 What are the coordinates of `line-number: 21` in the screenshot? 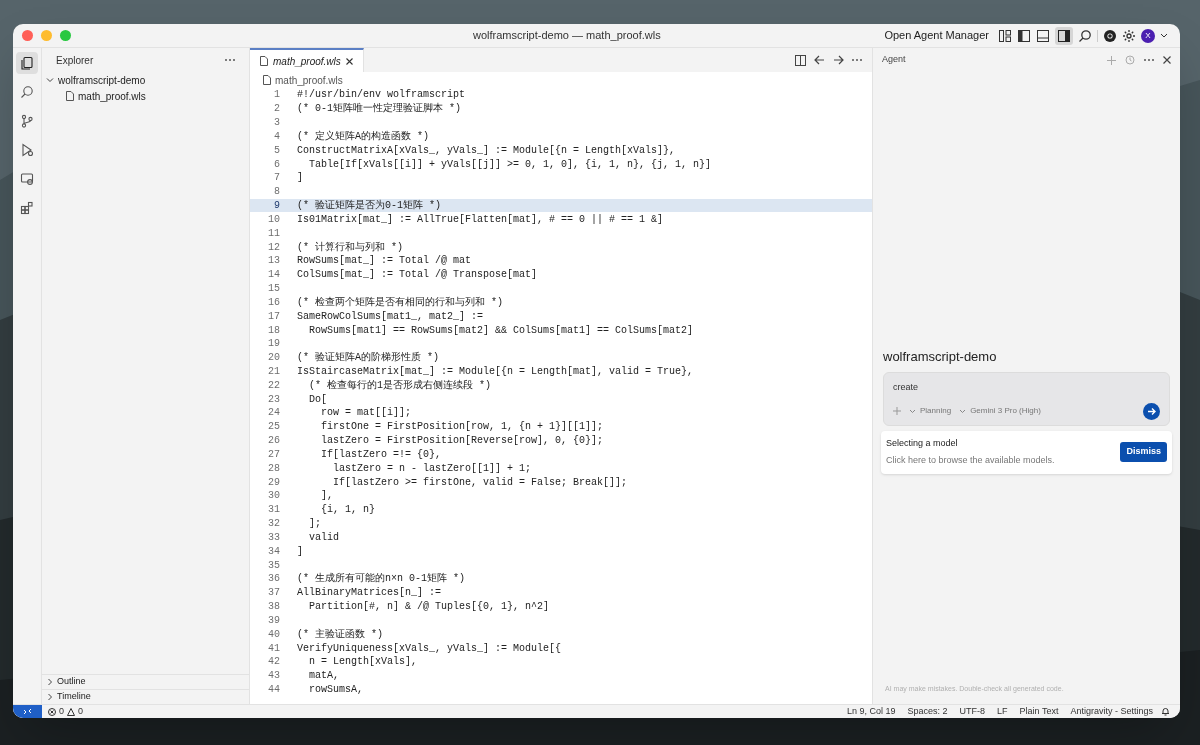 It's located at (273, 372).